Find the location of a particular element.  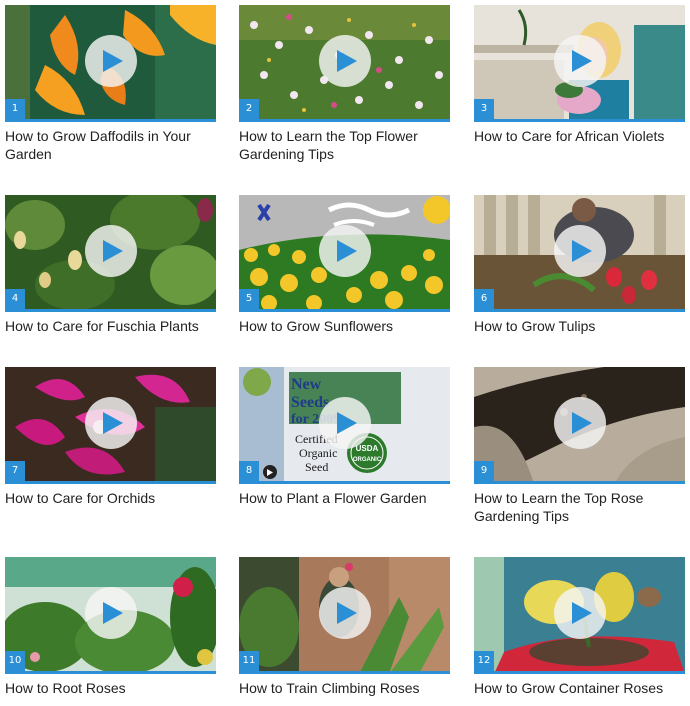

video-thumbnail: 11 is located at coordinates (344, 615).